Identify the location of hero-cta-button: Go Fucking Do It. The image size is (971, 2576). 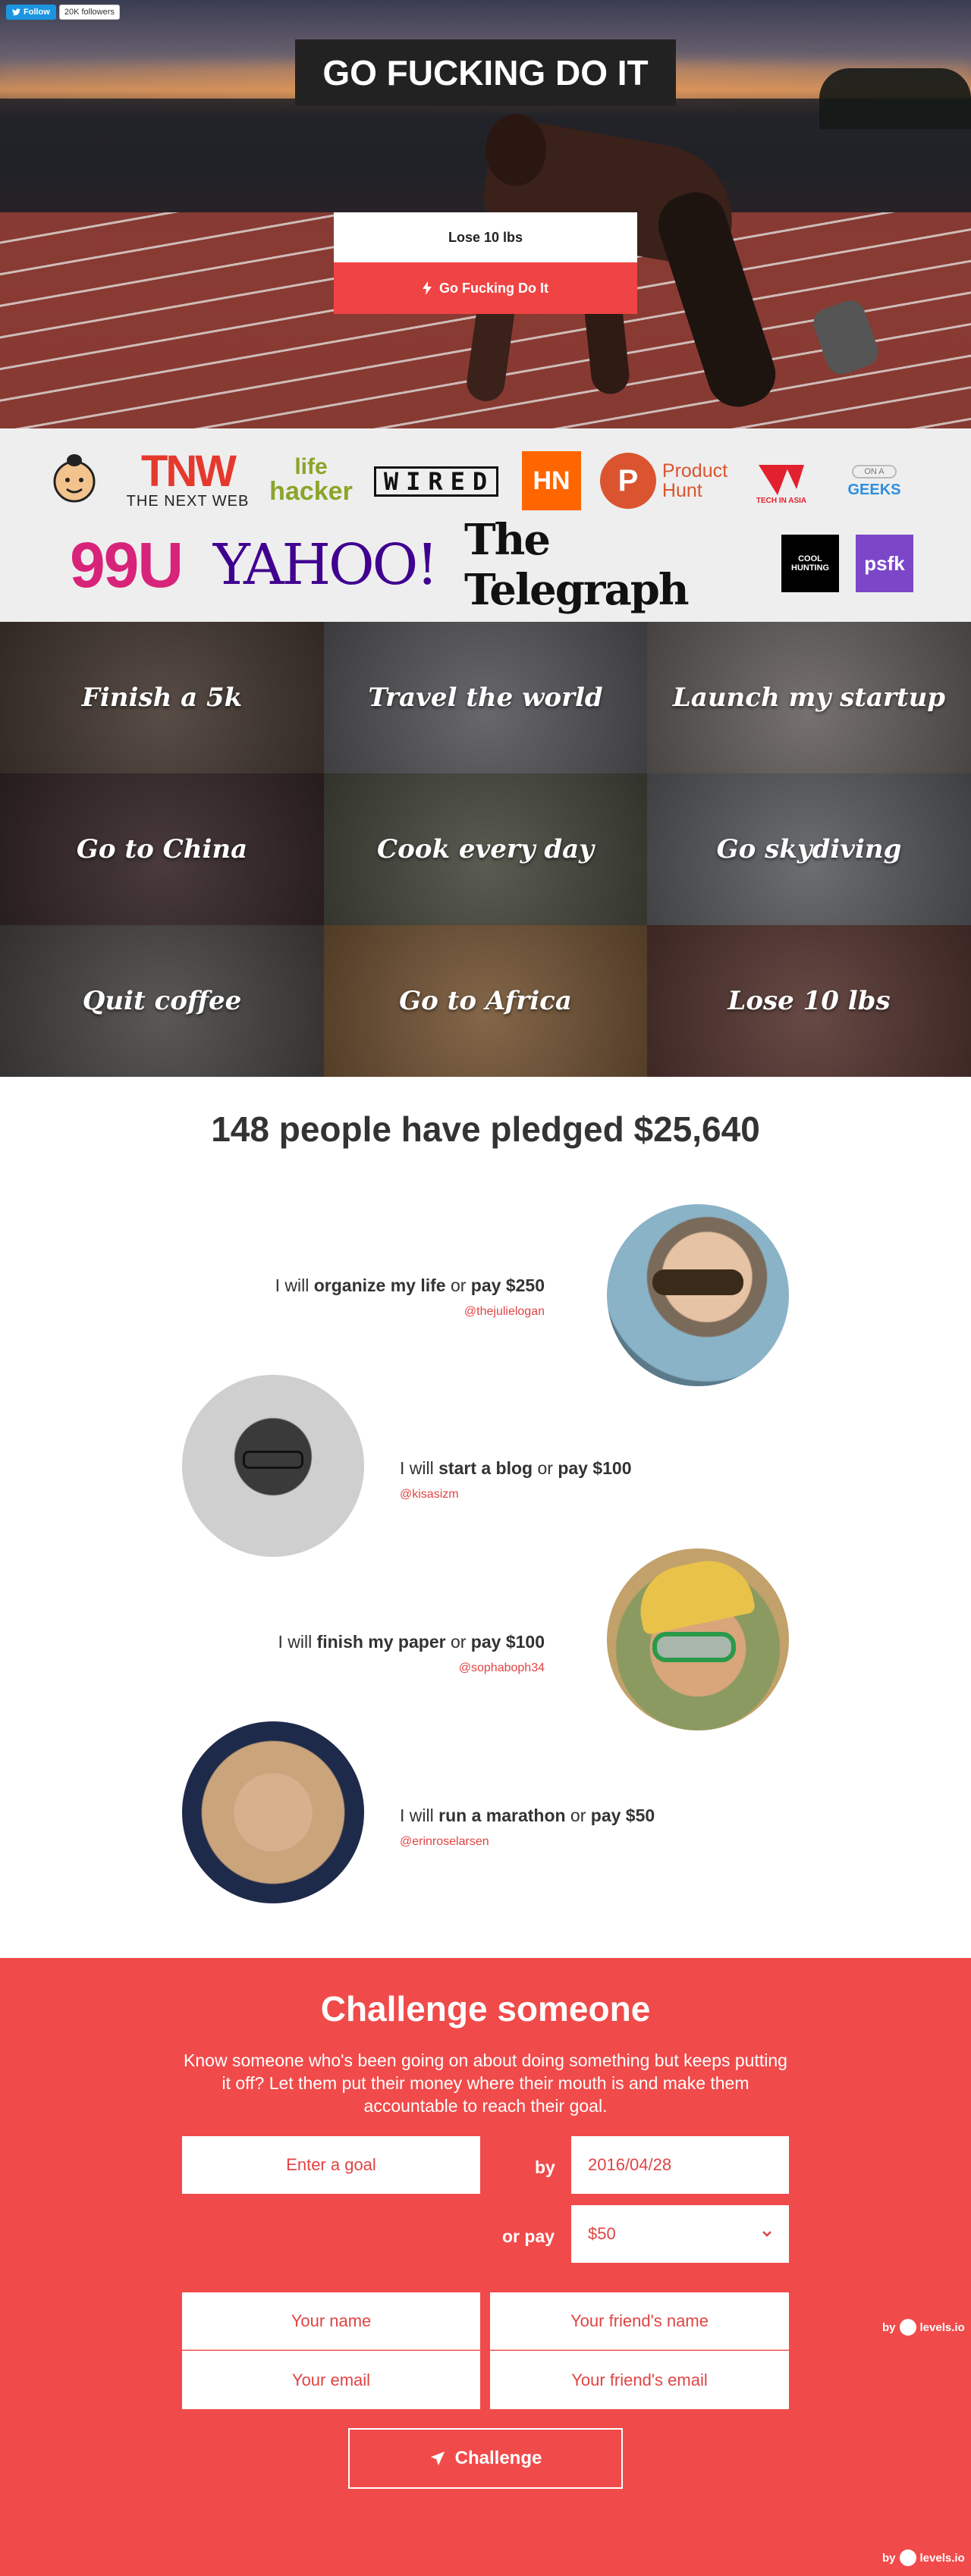
(485, 288).